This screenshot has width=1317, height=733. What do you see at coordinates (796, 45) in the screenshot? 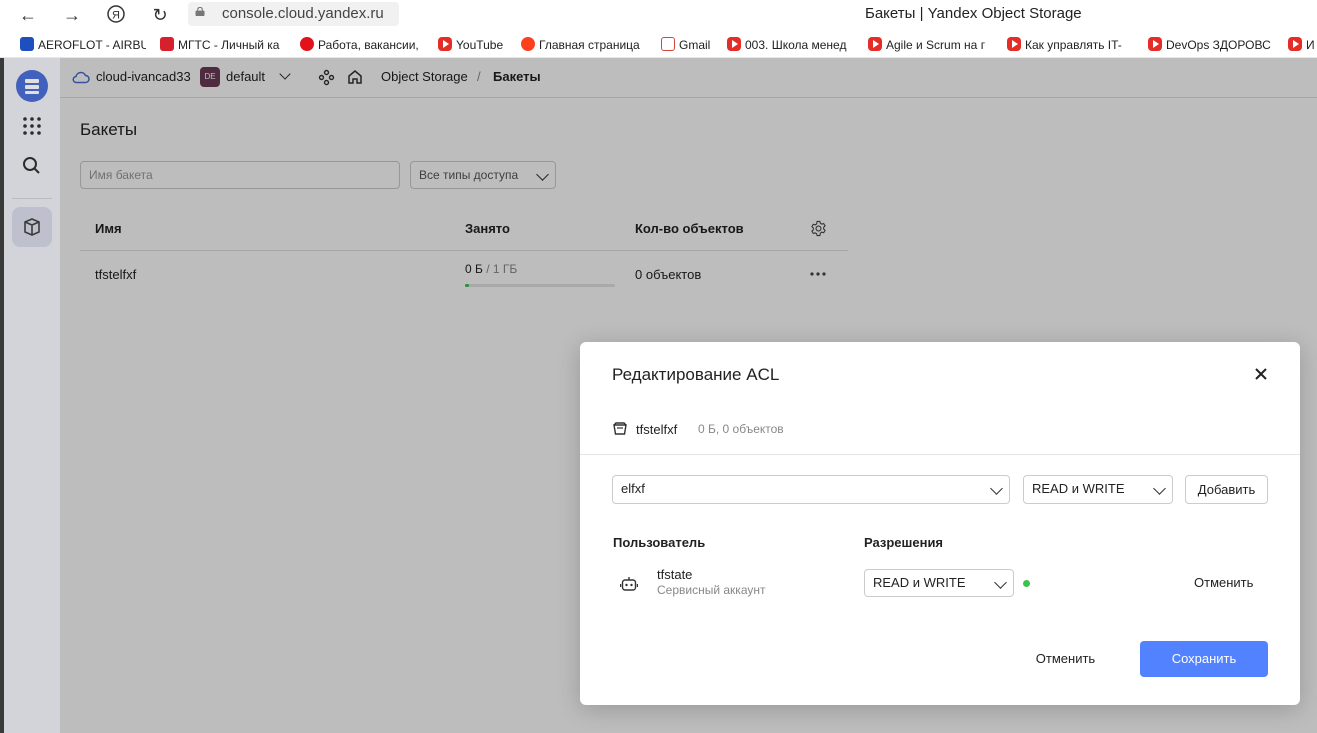
I see `bookmark-label: 003. Школа менед` at bounding box center [796, 45].